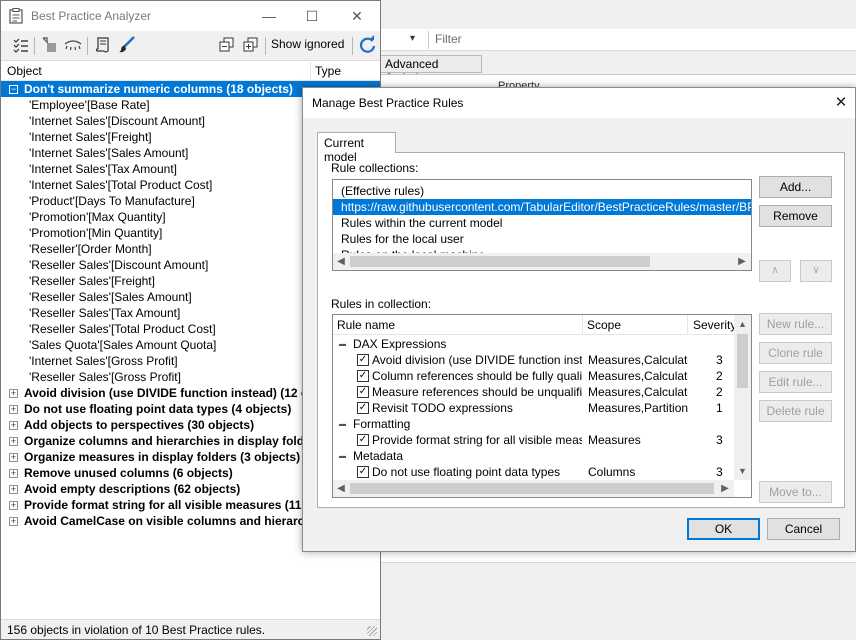  Describe the element at coordinates (431, 70) in the screenshot. I see `tab-advanced-scripting: Advanced Scripting` at that location.